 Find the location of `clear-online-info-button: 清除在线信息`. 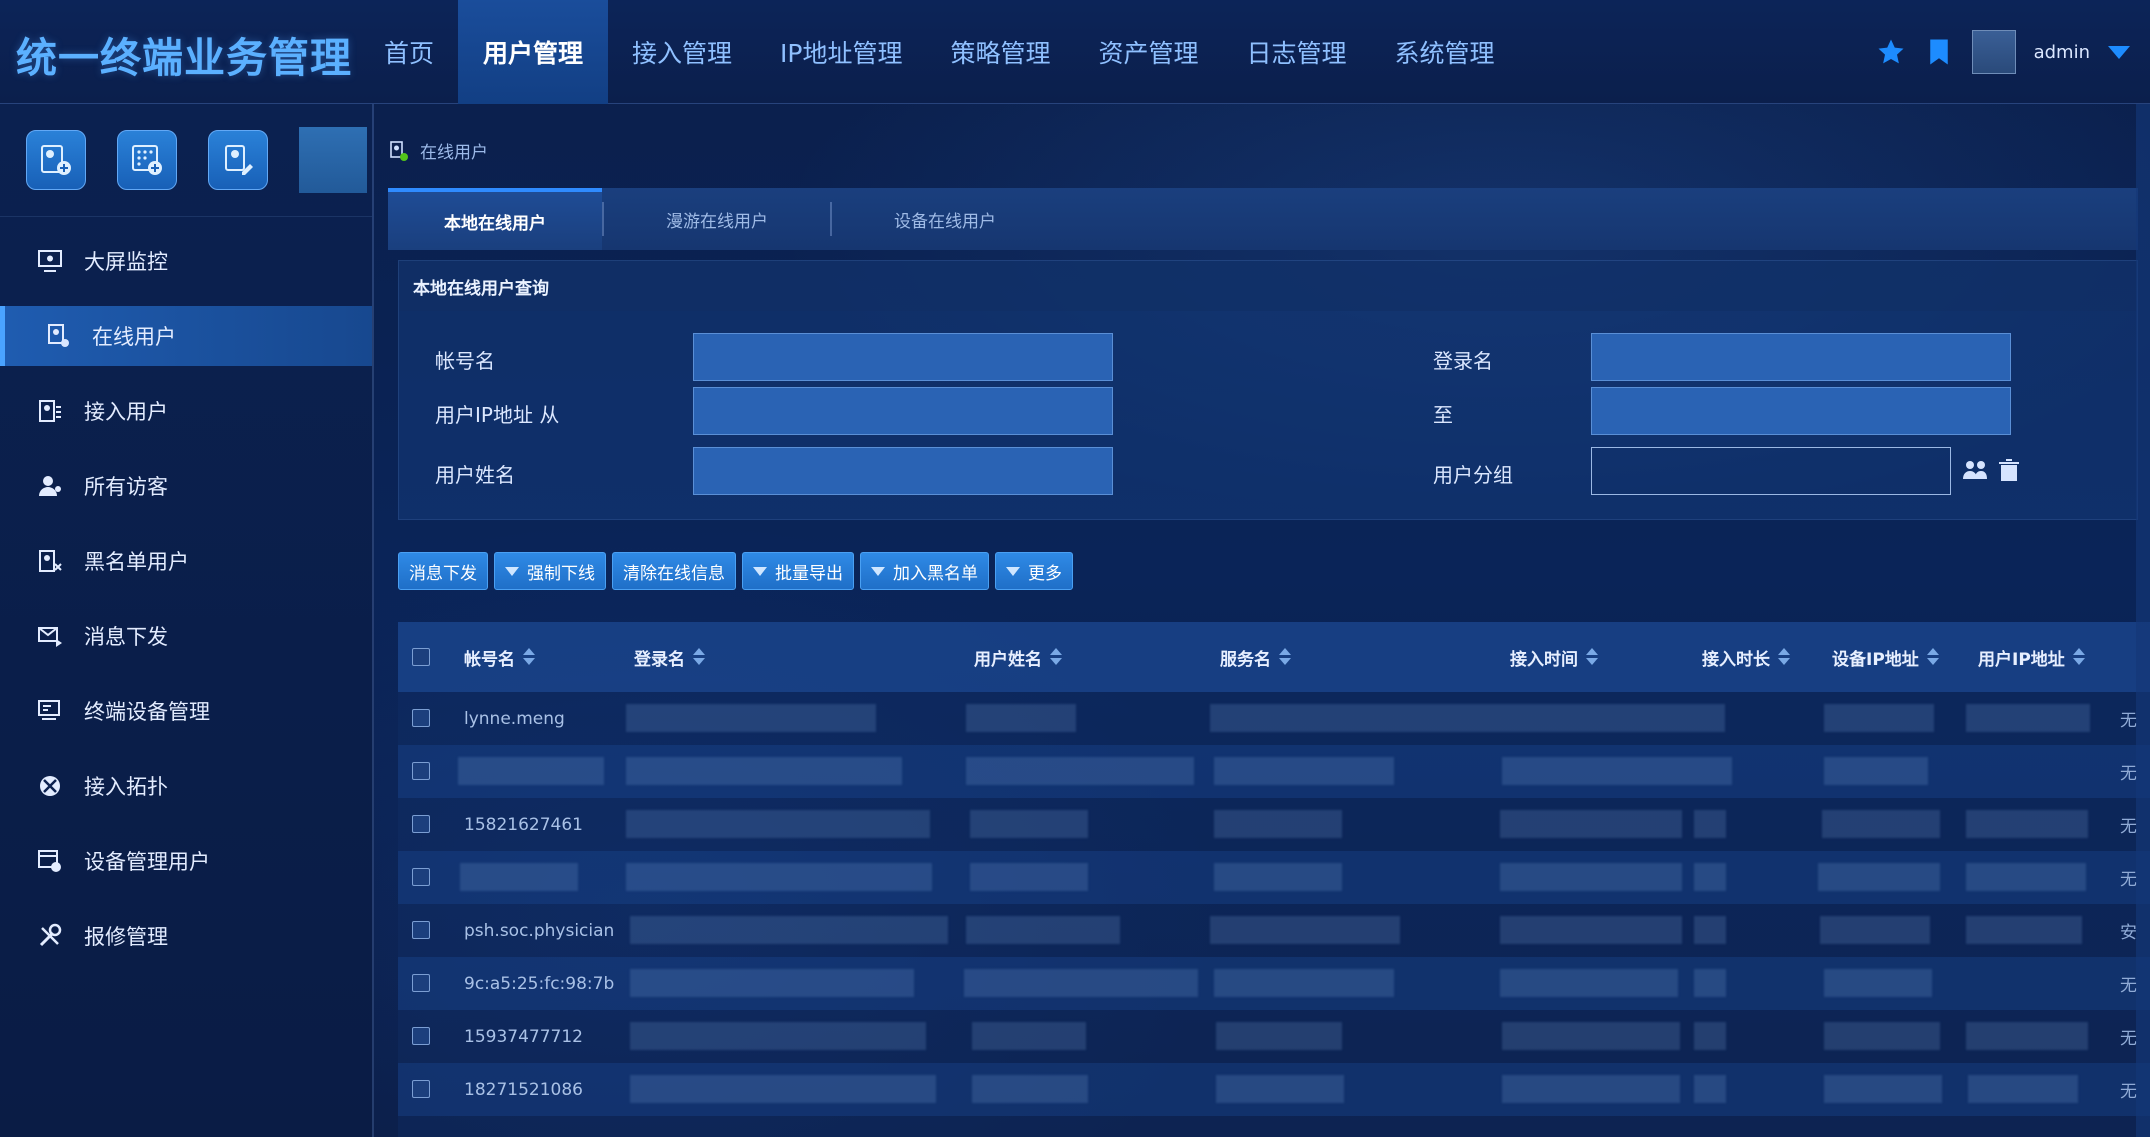

clear-online-info-button: 清除在线信息 is located at coordinates (674, 571).